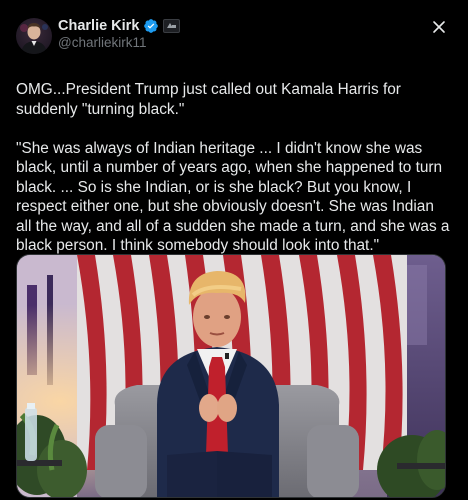  Describe the element at coordinates (172, 26) in the screenshot. I see `affiliate-badge-icon` at that location.